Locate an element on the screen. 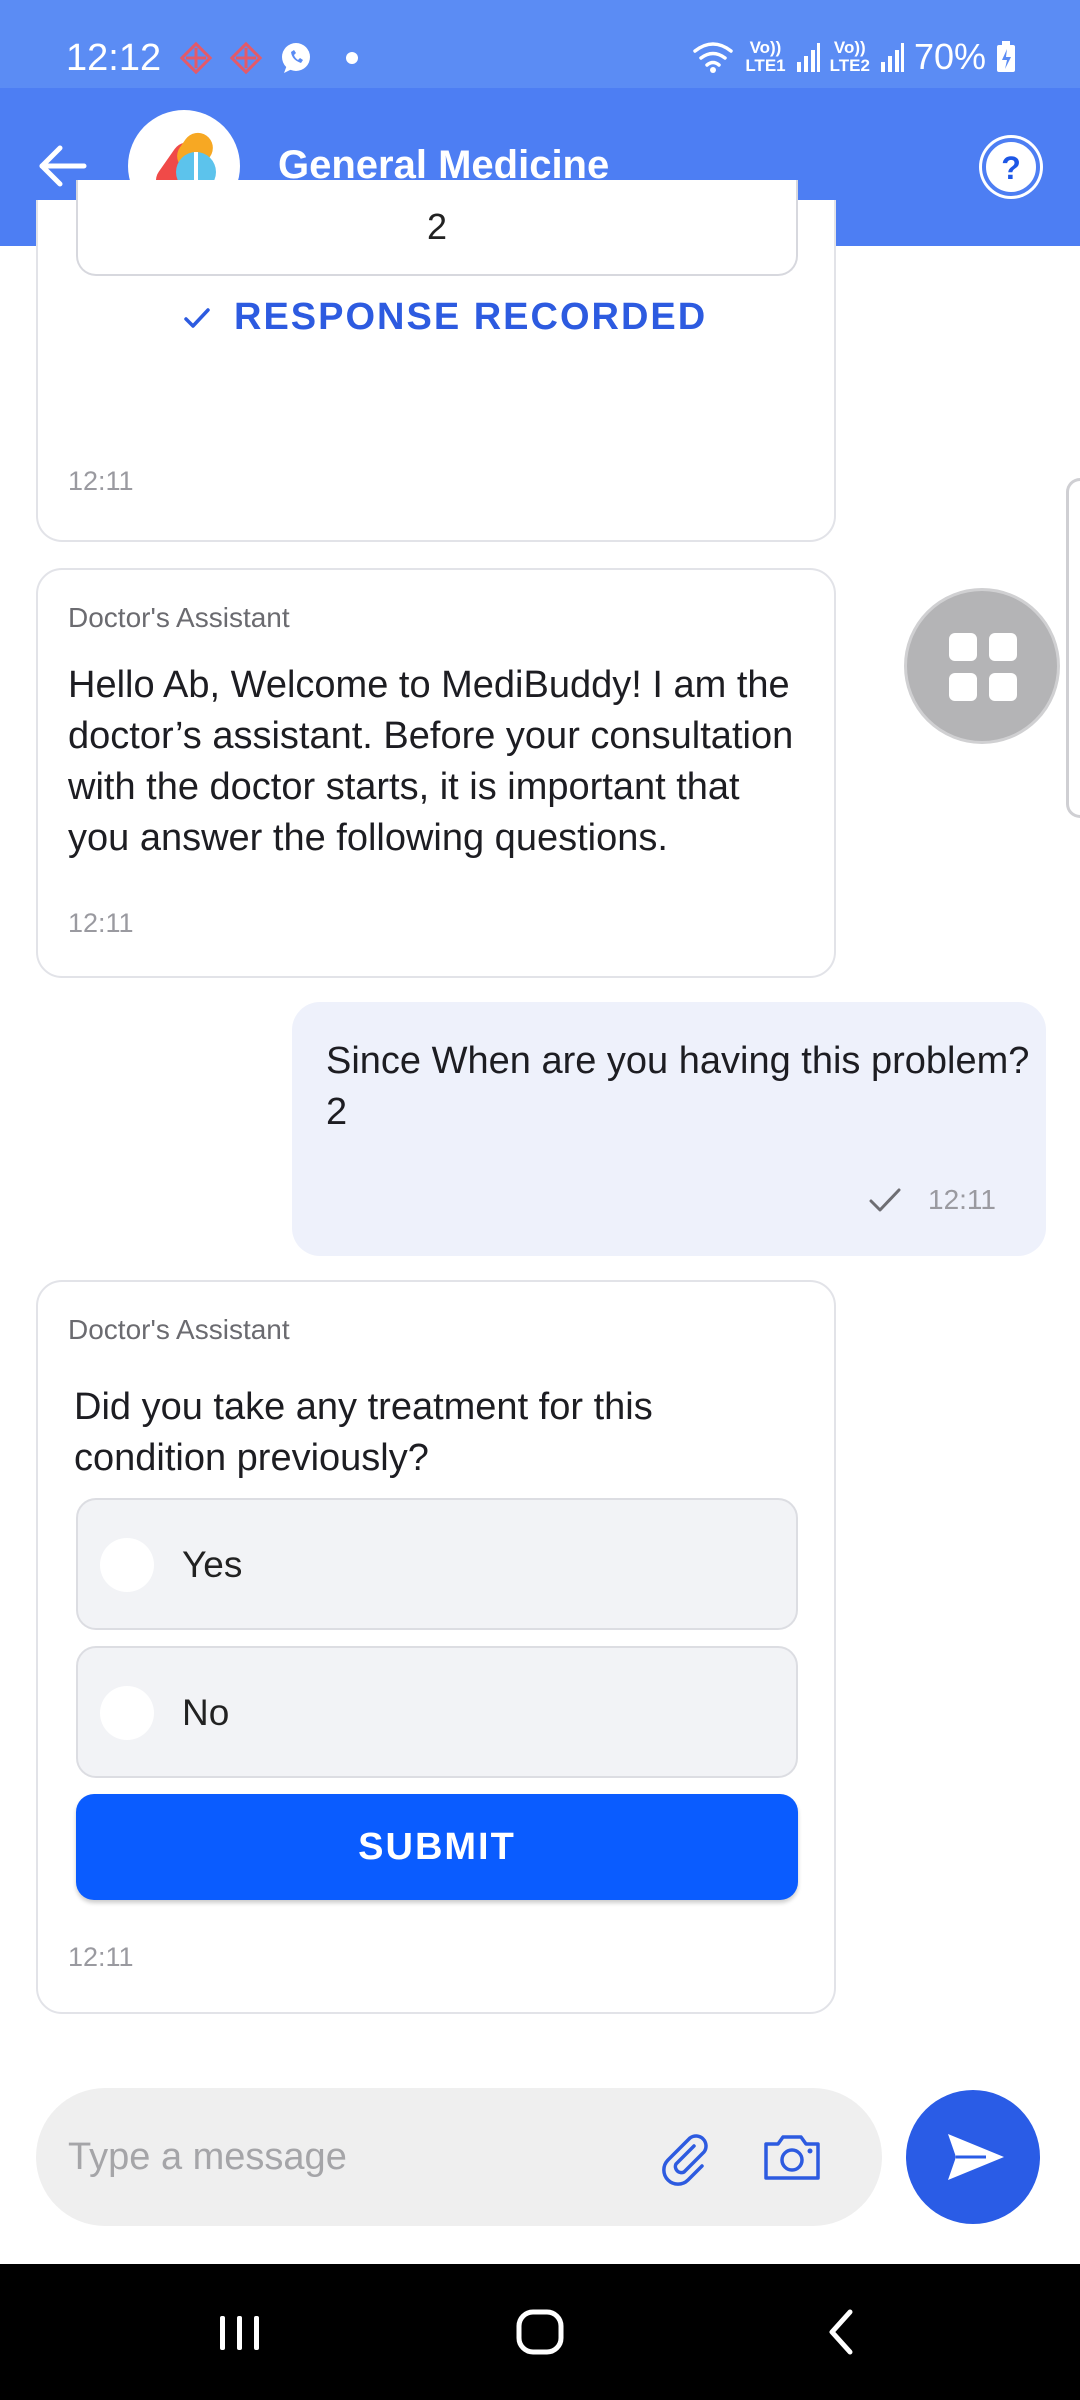 The image size is (1080, 2400). help-button: ? is located at coordinates (1011, 167).